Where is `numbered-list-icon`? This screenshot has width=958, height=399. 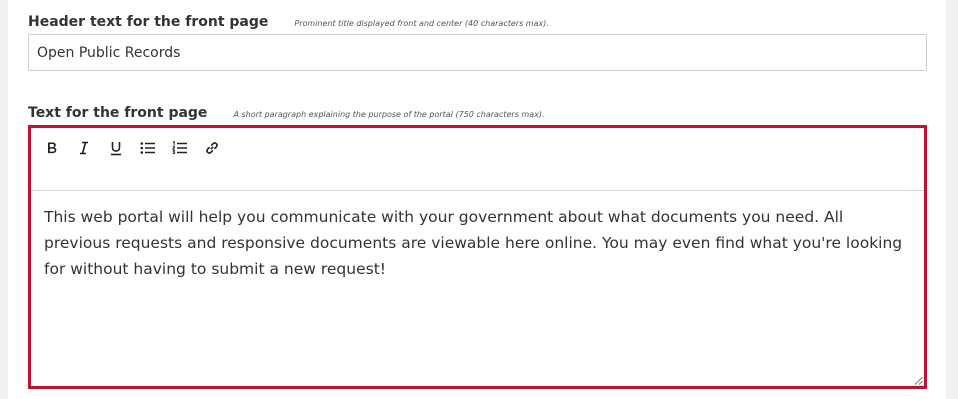
numbered-list-icon is located at coordinates (179, 148).